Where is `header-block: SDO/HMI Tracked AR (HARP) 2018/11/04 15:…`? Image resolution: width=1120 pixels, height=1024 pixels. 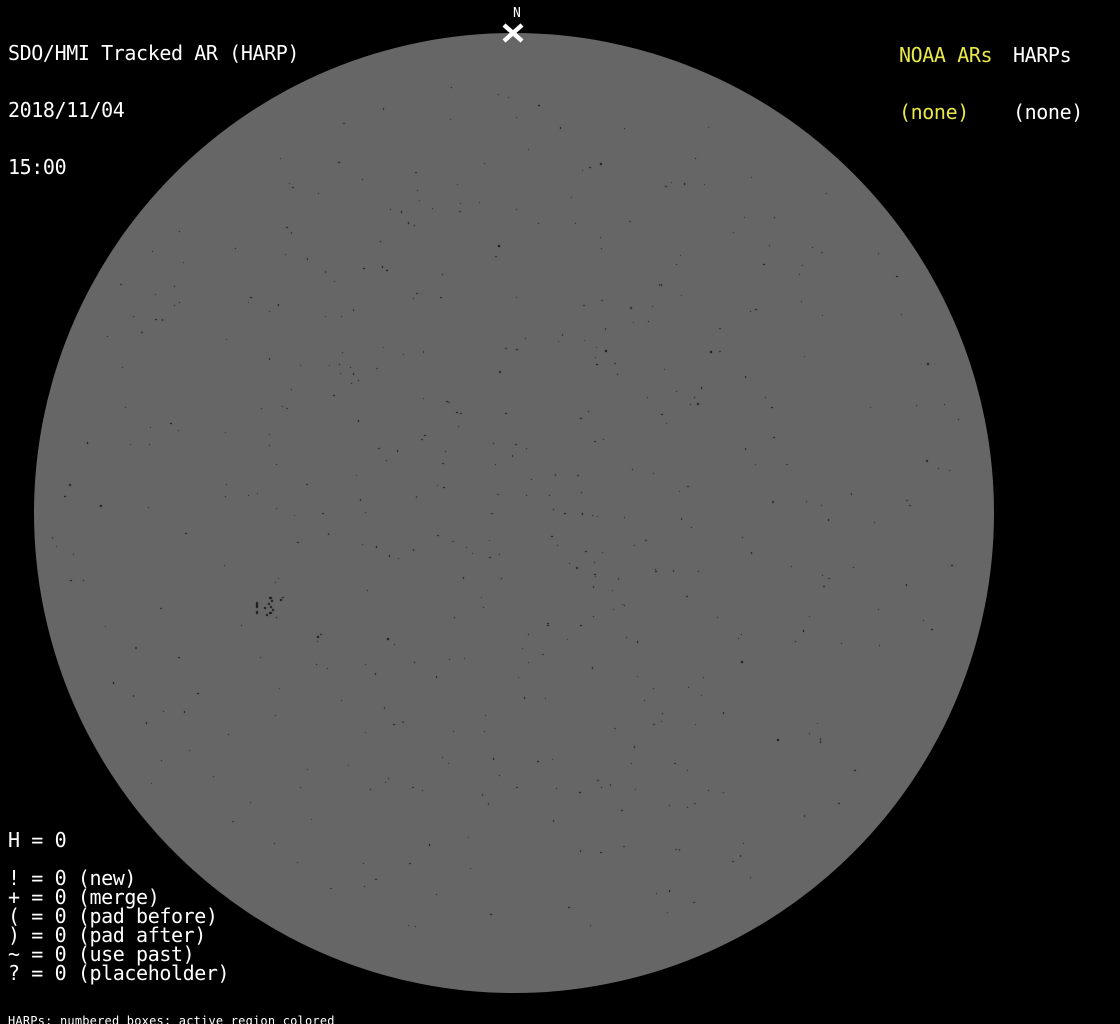
header-block: SDO/HMI Tracked AR (HARP) 2018/11/04 15:… is located at coordinates (153, 110).